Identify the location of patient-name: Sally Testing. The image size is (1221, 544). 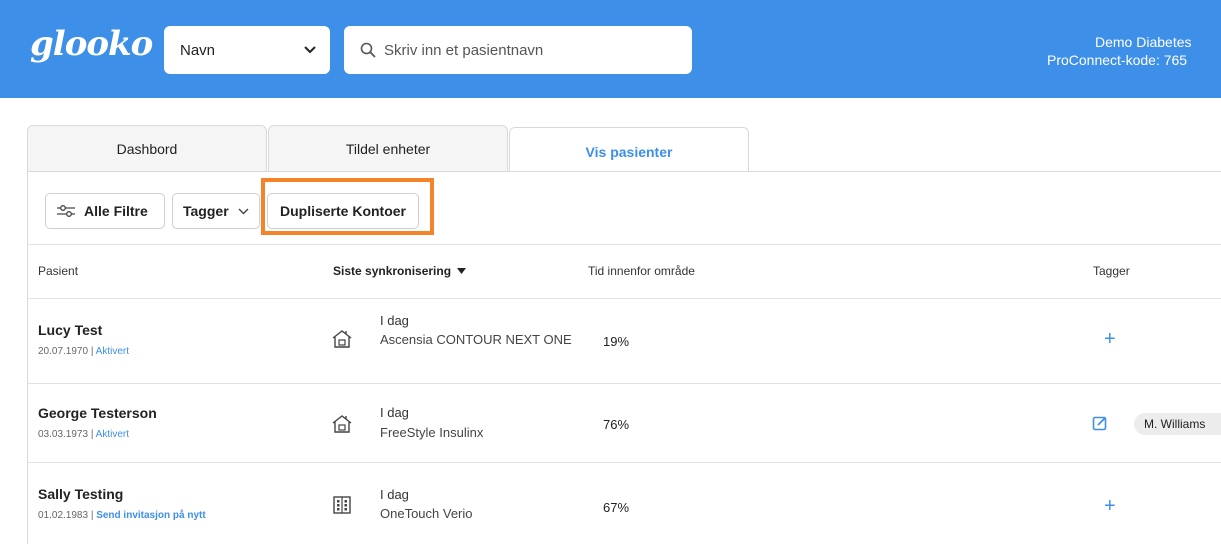
(80, 494).